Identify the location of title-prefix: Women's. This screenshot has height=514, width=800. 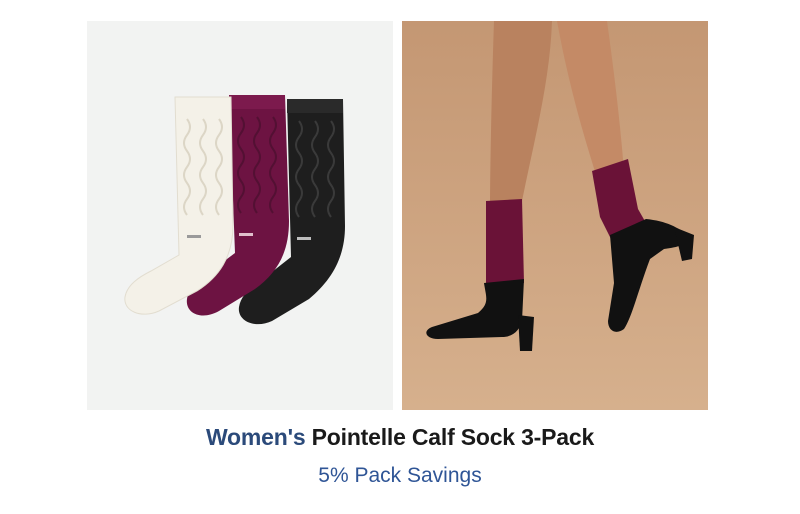
(255, 437).